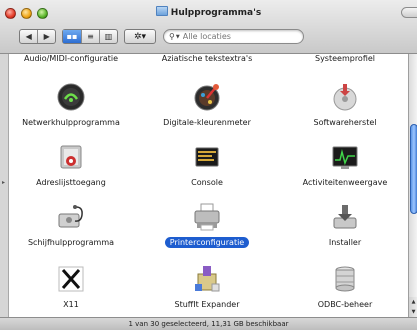 This screenshot has height=330, width=417. I want to click on forward-button: ▶, so click(46, 36).